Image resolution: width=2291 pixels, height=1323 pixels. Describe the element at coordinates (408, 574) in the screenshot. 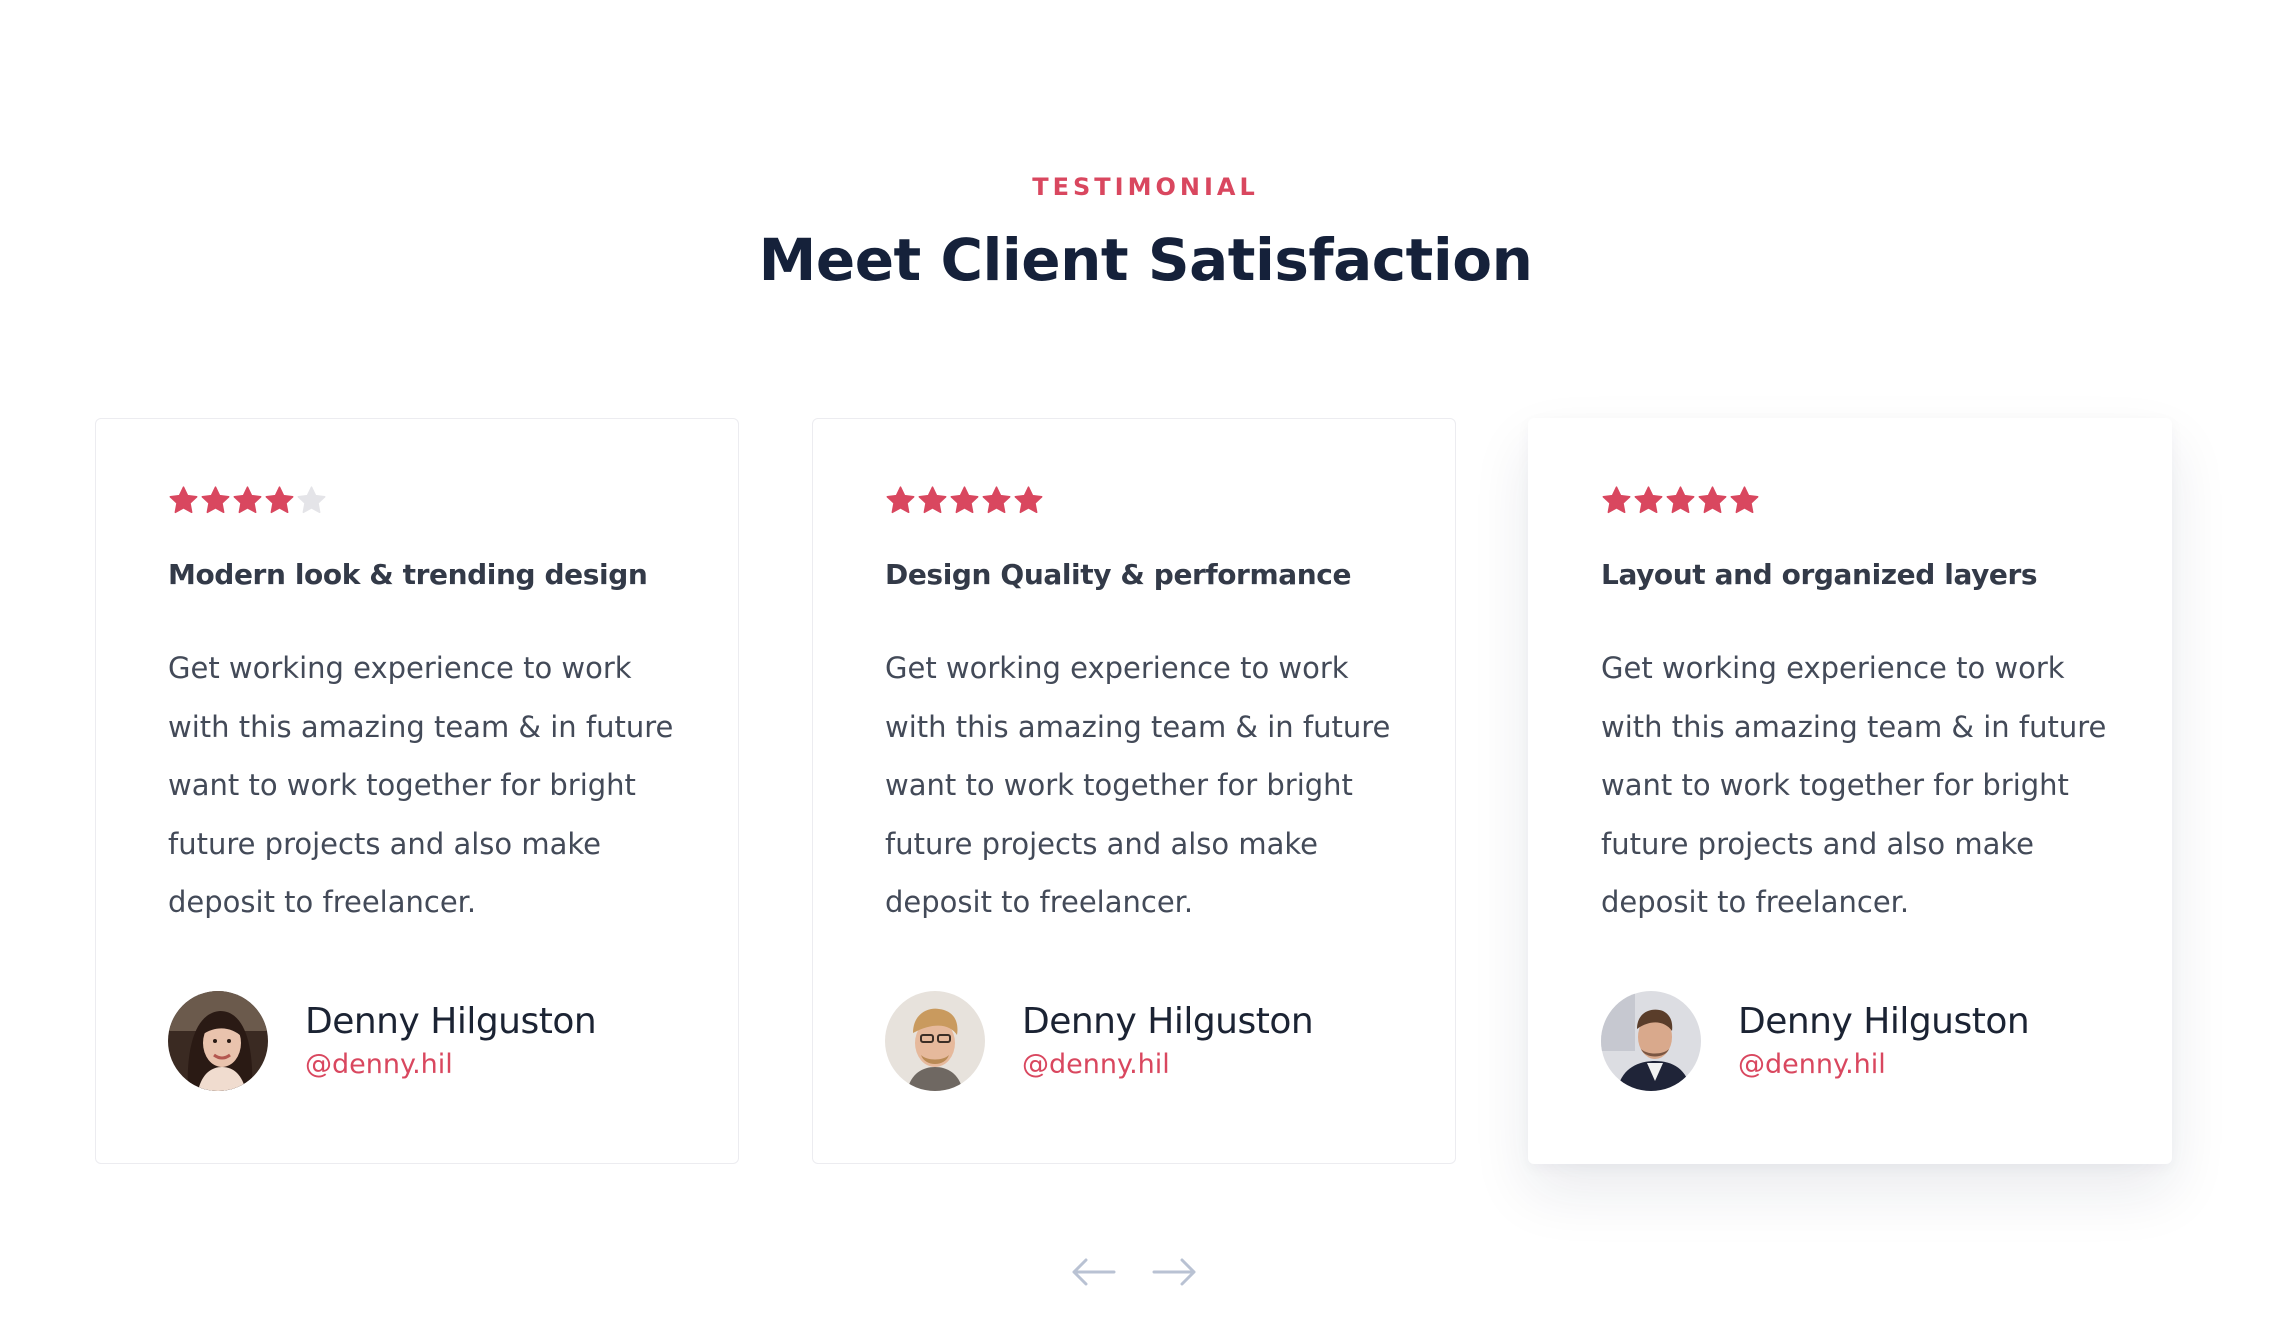

I see `testimonial-title: Modern look & trending design` at that location.